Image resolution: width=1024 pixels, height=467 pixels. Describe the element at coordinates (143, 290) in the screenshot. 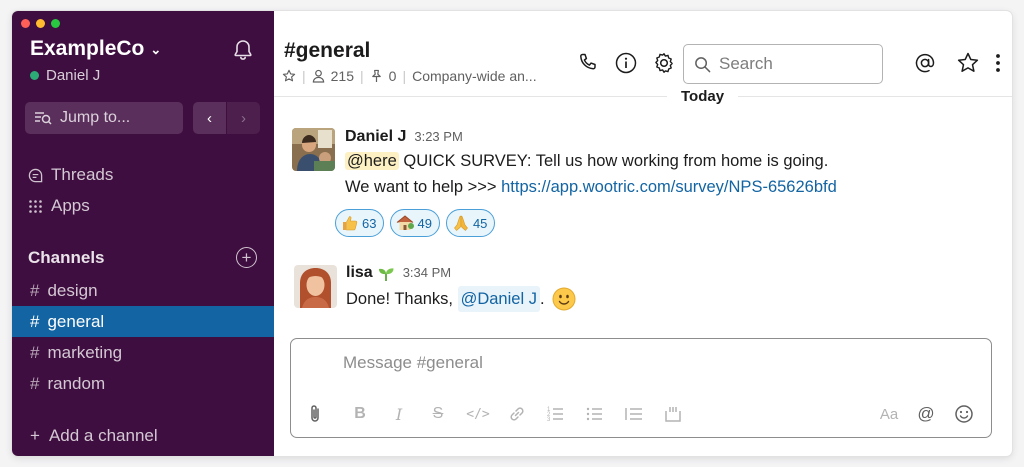

I see `sidebar-channel-design: # design` at that location.